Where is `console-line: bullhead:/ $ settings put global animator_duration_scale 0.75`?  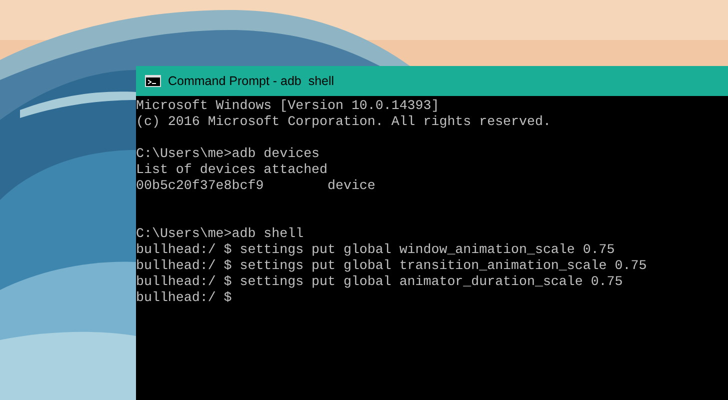 console-line: bullhead:/ $ settings put global animator_duration_scale 0.75 is located at coordinates (379, 282).